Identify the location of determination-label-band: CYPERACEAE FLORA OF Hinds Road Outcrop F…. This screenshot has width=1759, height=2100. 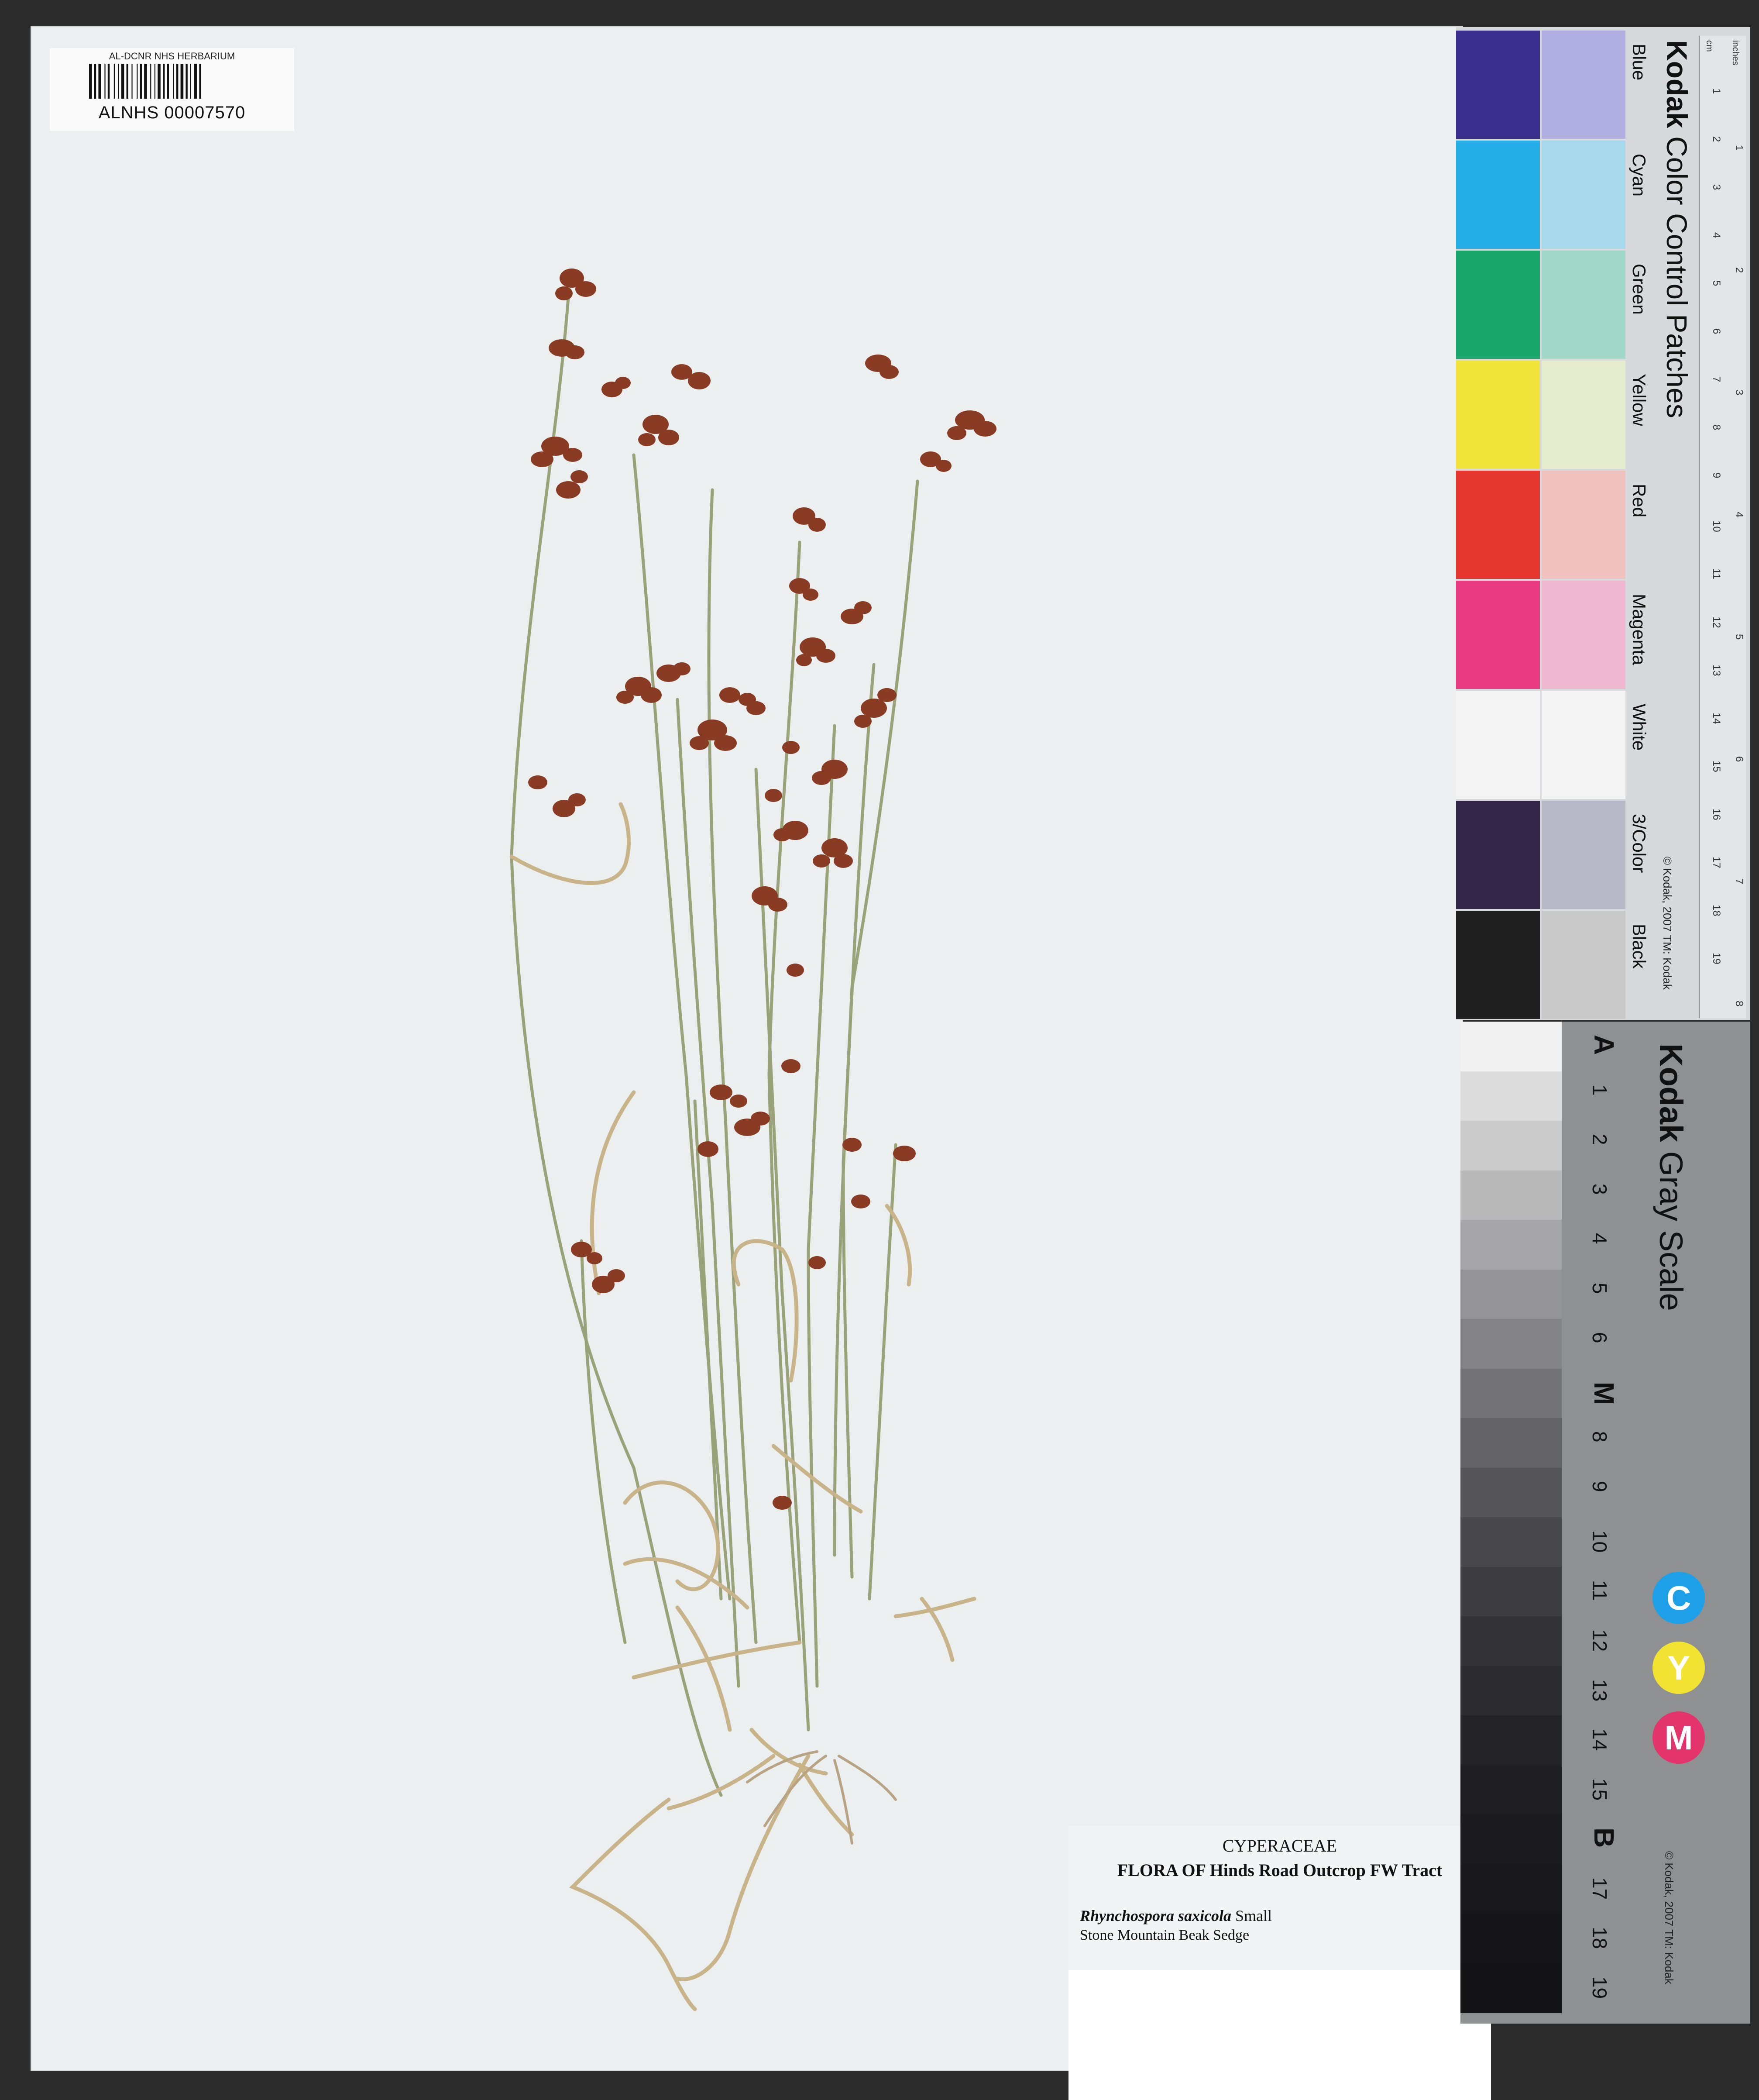
(1279, 1898).